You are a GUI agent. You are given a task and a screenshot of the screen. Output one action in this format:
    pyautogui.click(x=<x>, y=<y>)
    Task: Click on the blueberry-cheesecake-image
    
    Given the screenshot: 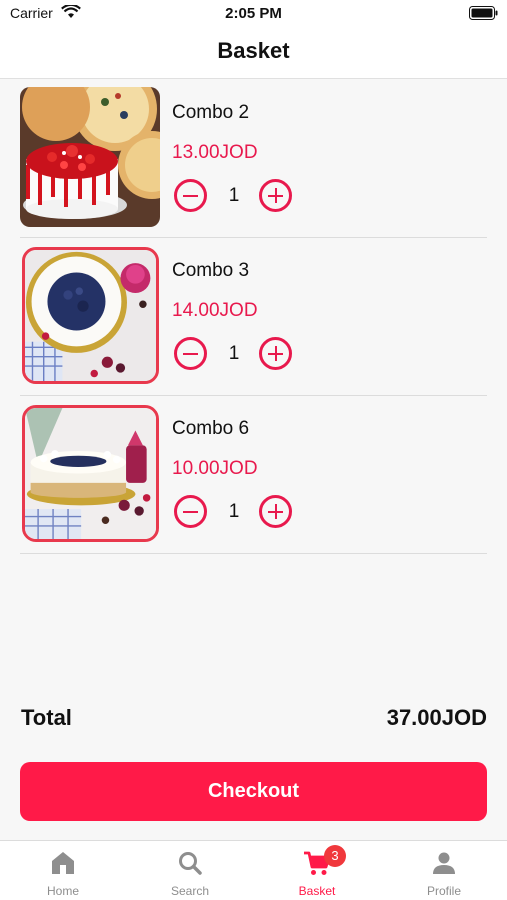 What is the action you would take?
    pyautogui.click(x=90, y=473)
    